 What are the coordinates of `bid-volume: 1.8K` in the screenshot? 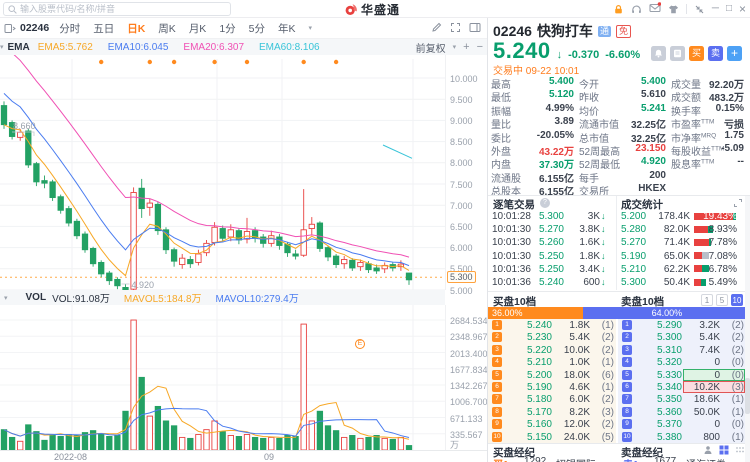 It's located at (572, 325).